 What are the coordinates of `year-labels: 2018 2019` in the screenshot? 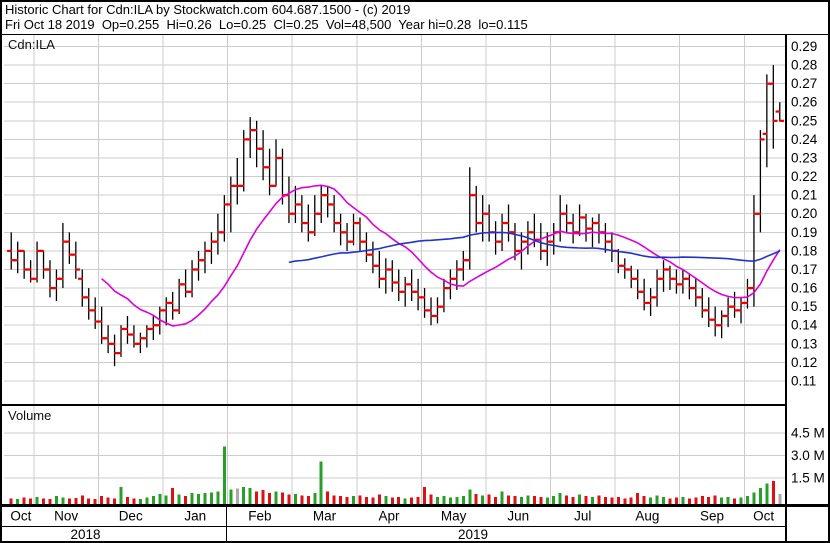 It's located at (279, 534).